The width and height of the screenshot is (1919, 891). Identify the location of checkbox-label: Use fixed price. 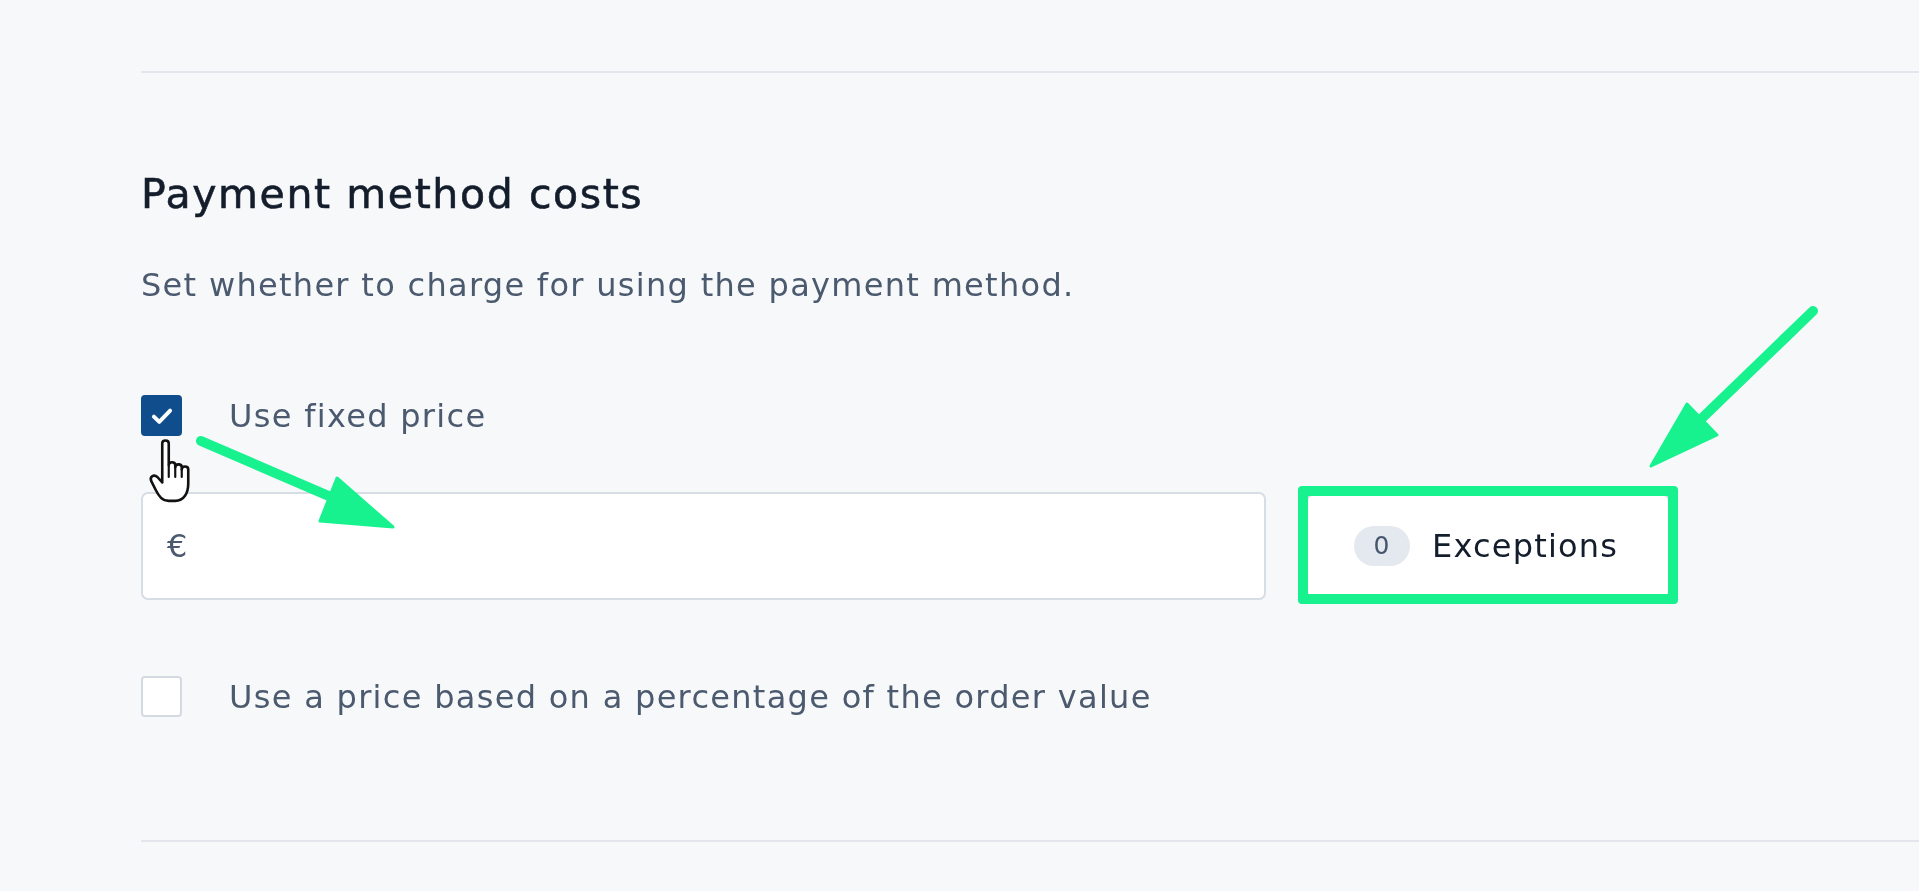
(358, 415).